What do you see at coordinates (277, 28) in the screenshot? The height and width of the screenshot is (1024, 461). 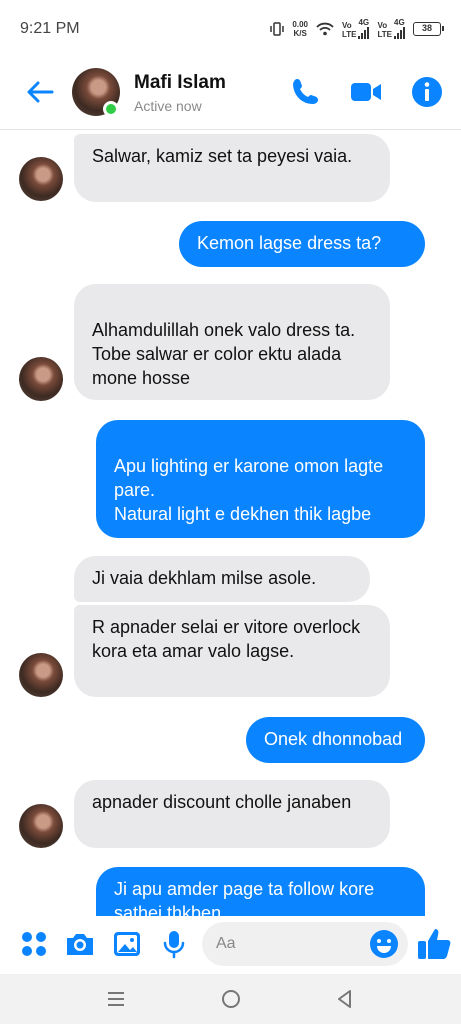 I see `vibrate-icon` at bounding box center [277, 28].